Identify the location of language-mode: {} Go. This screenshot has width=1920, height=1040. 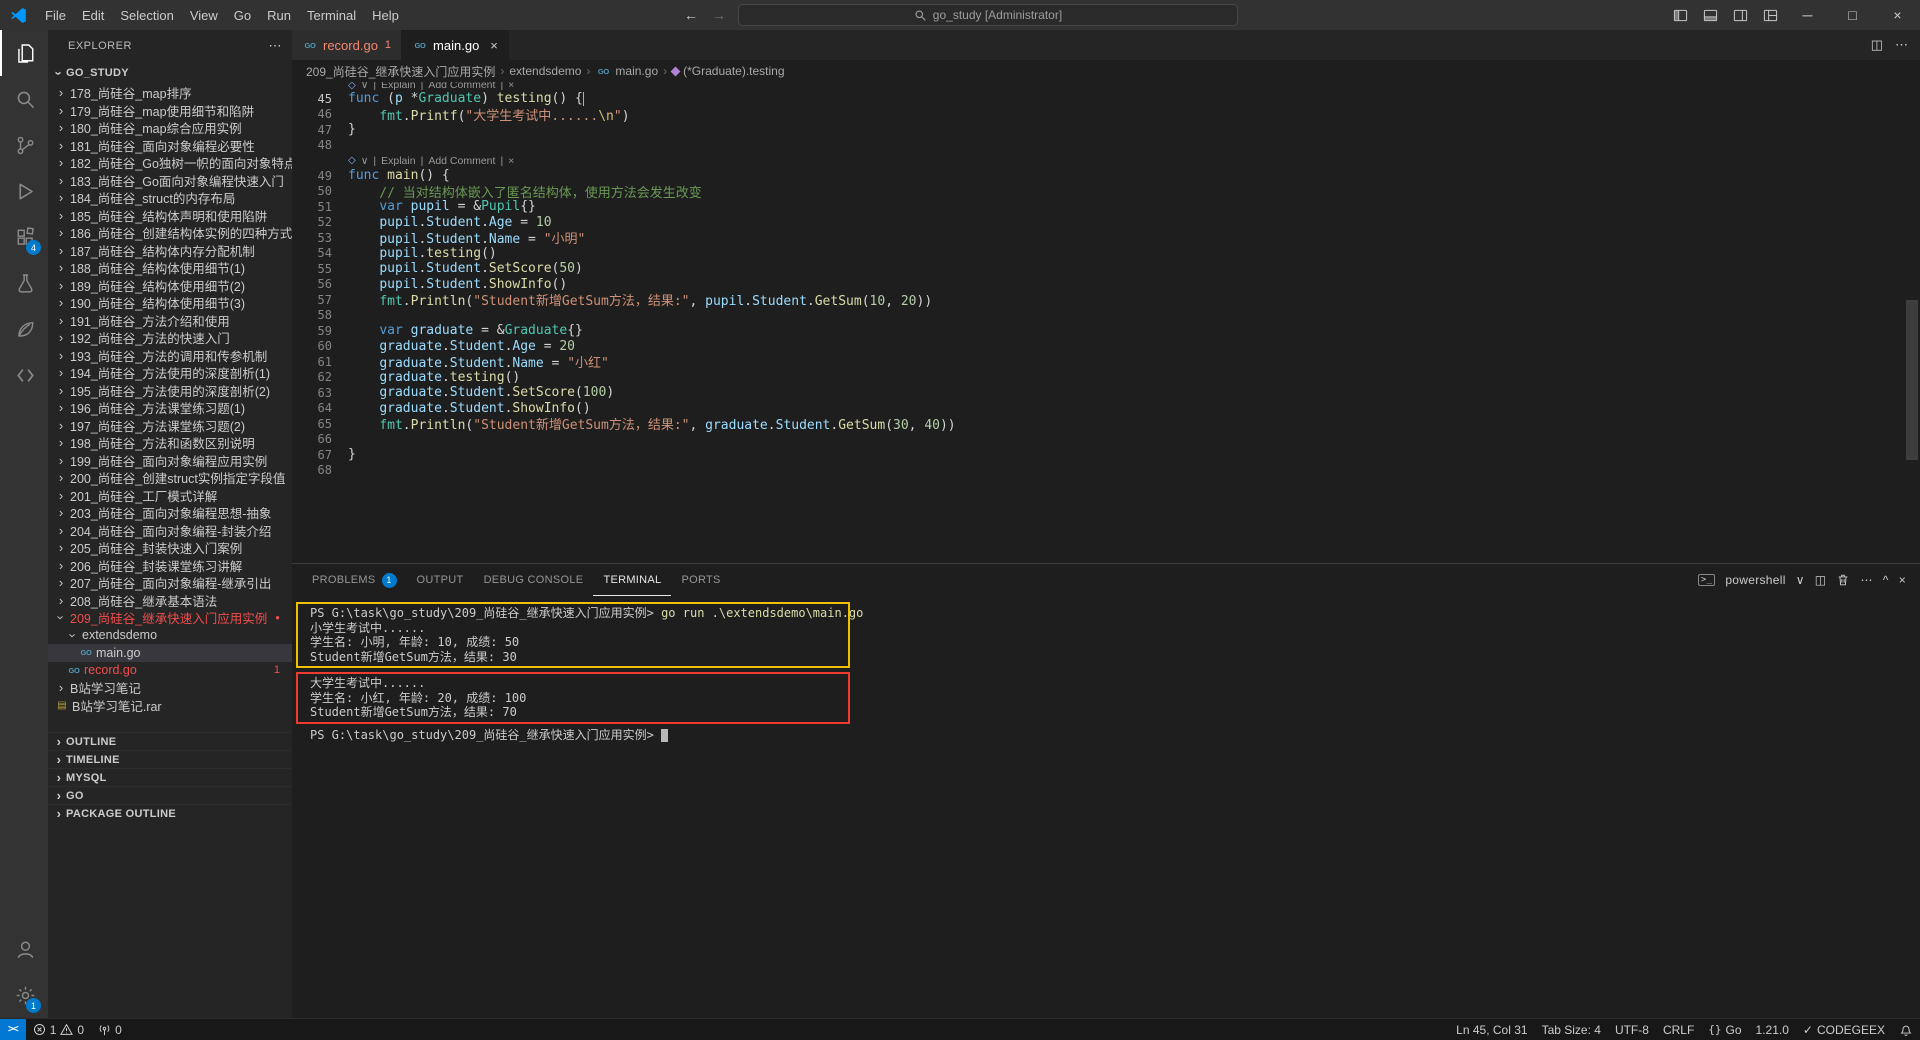
(1724, 1029).